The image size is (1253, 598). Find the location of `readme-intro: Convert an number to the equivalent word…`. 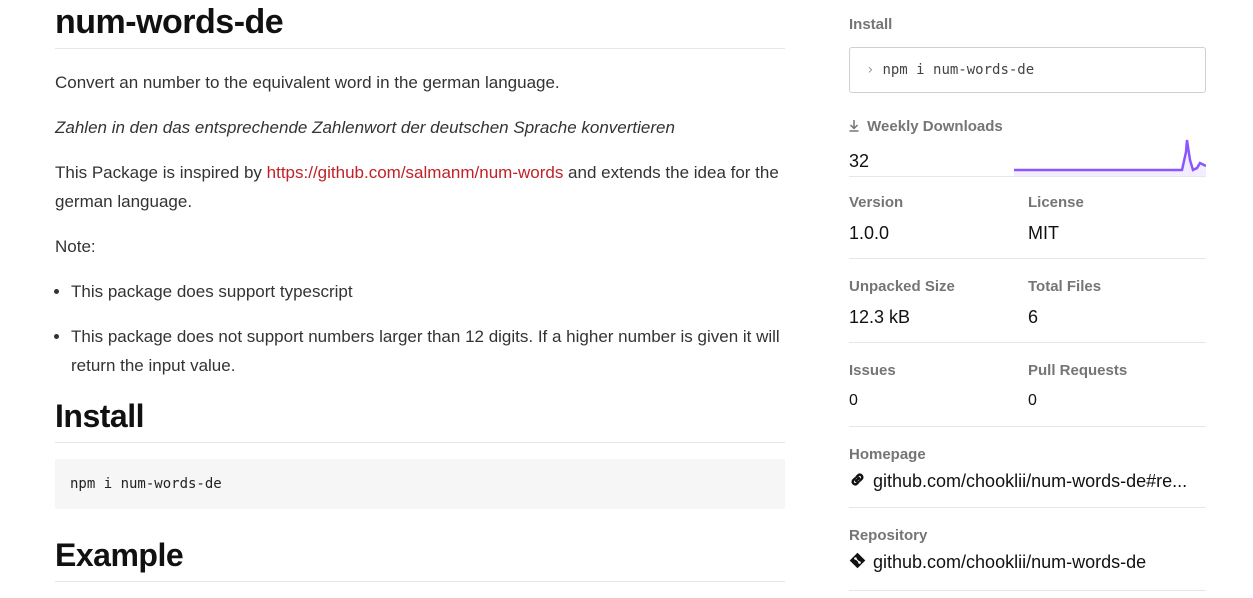

readme-intro: Convert an number to the equivalent word… is located at coordinates (307, 82).